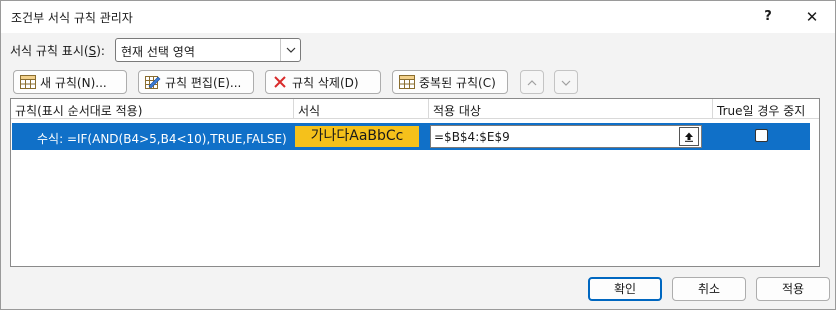 The width and height of the screenshot is (836, 310). What do you see at coordinates (72, 18) in the screenshot?
I see `dialog-title: 조건부 서식 규칙 관리자` at bounding box center [72, 18].